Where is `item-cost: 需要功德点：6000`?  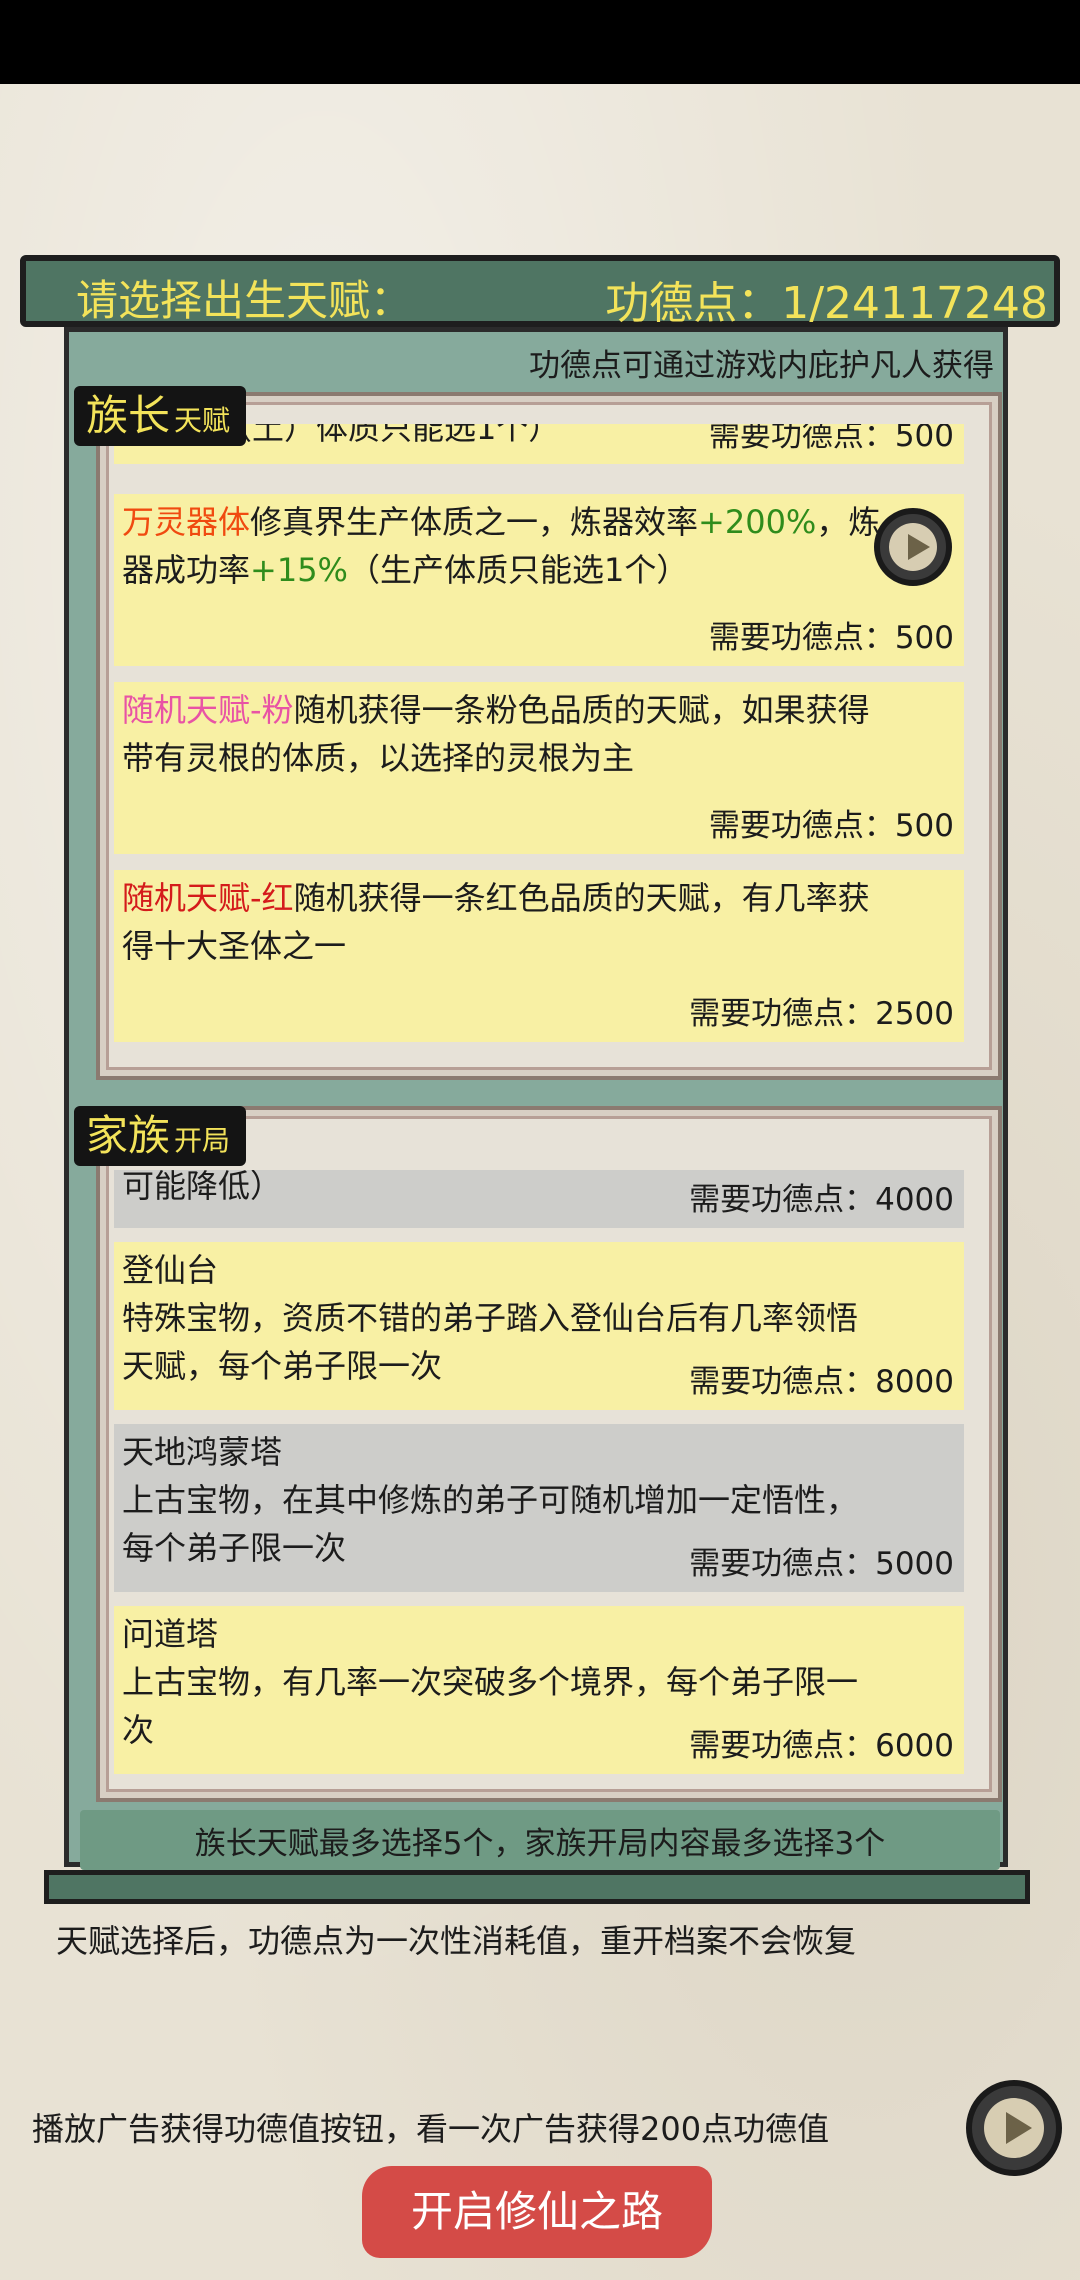 item-cost: 需要功德点：6000 is located at coordinates (821, 1746).